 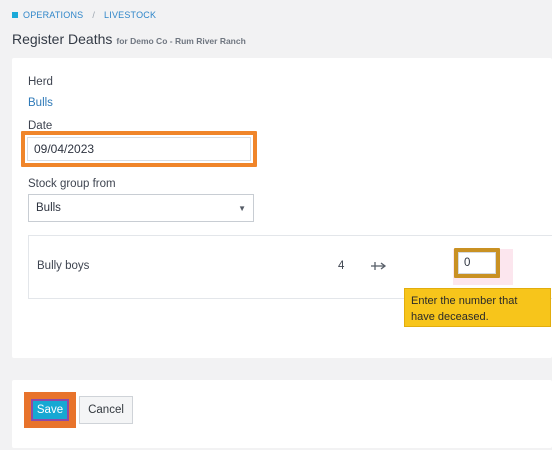 I want to click on deceased-count-input, so click(x=477, y=263).